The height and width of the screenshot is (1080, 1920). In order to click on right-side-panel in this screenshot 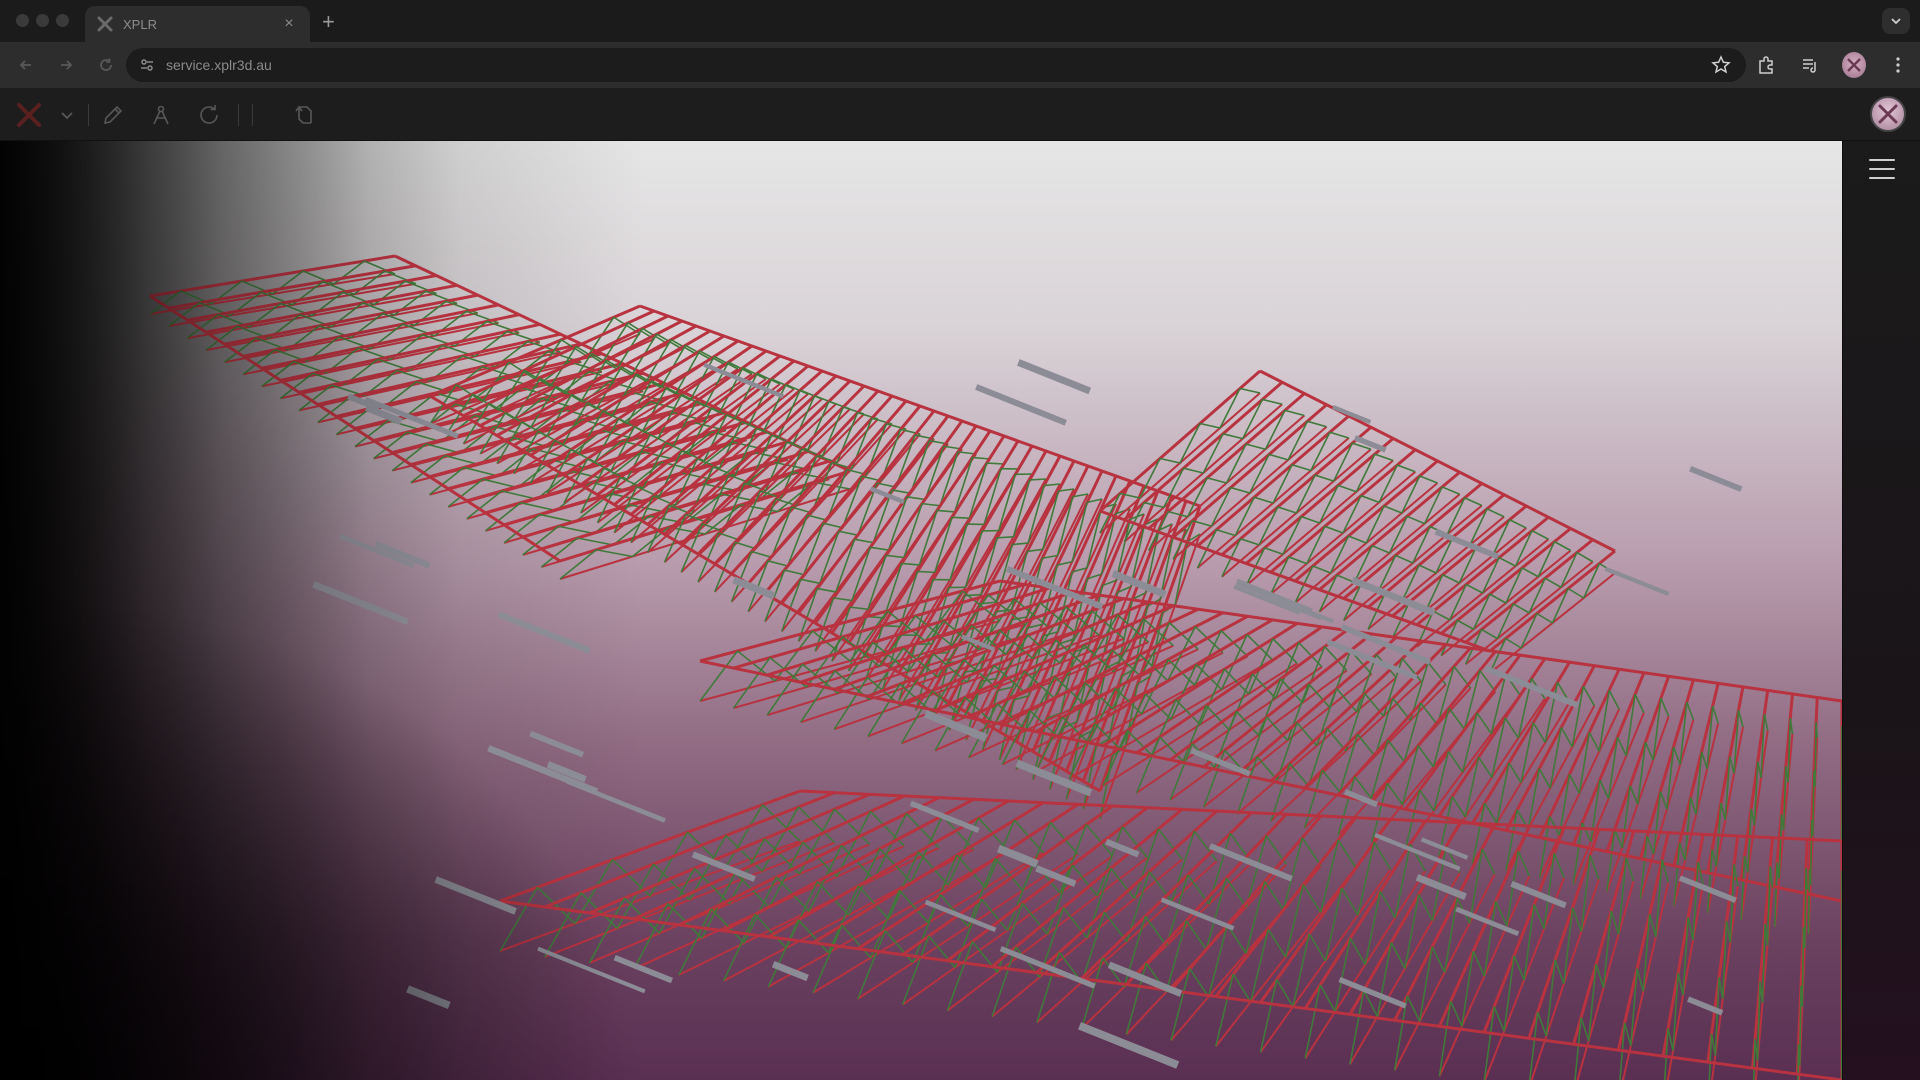, I will do `click(1881, 610)`.